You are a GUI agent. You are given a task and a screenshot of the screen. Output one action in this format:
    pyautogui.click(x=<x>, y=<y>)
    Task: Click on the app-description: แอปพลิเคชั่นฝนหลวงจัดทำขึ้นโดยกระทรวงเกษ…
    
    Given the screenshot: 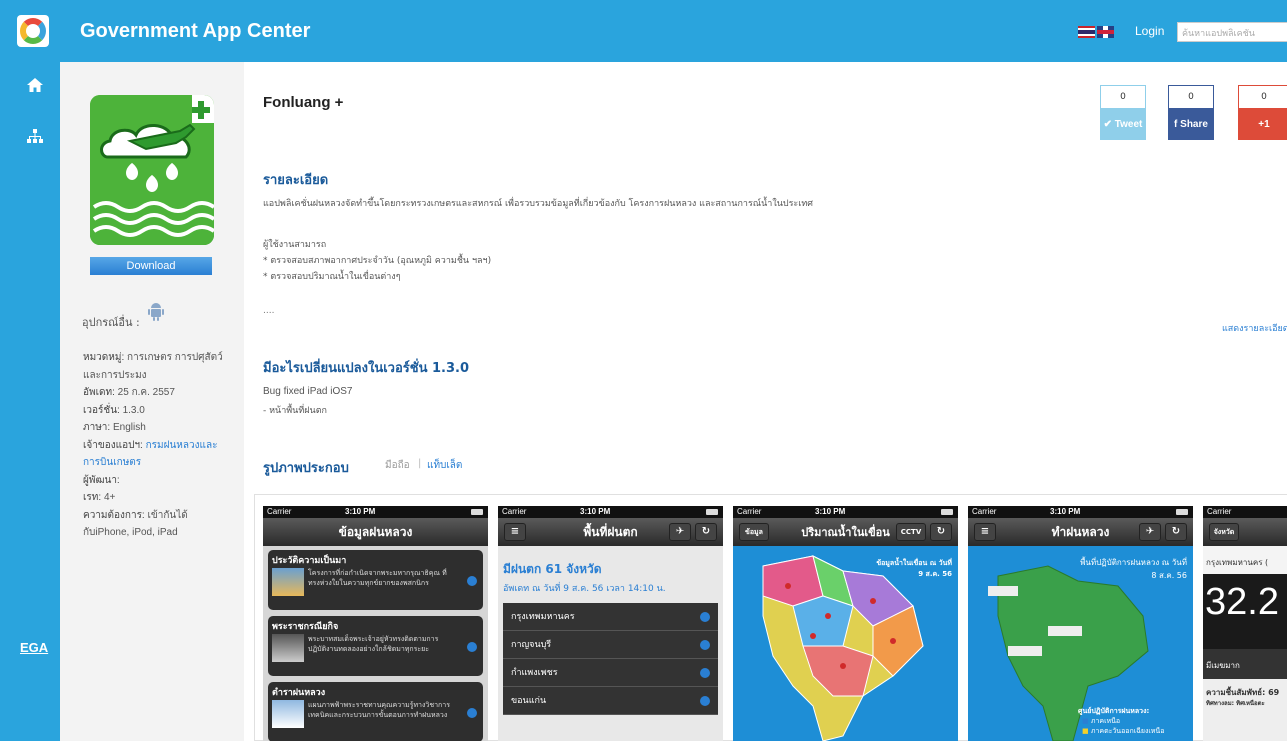 What is the action you would take?
    pyautogui.click(x=538, y=204)
    